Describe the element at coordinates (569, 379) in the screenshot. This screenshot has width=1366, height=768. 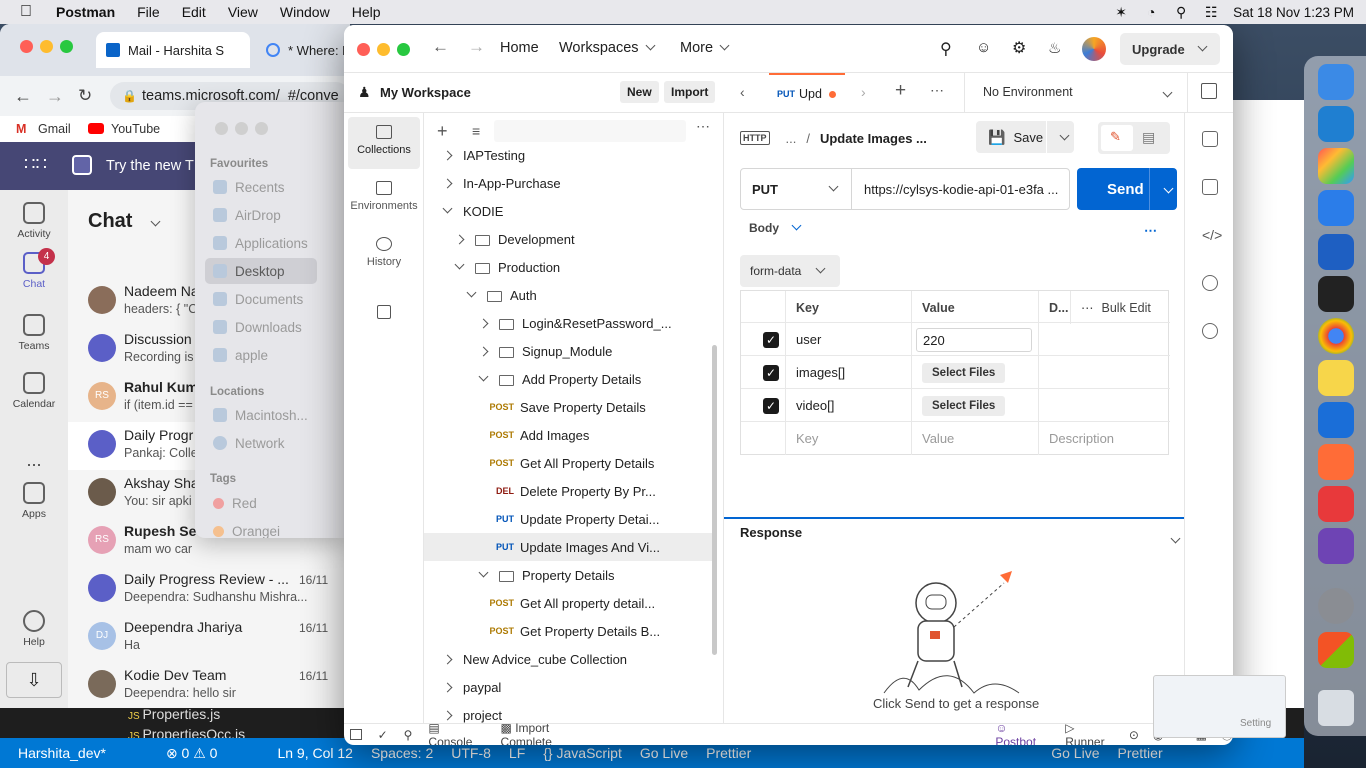
I see `tree-item: Add Property Details` at that location.